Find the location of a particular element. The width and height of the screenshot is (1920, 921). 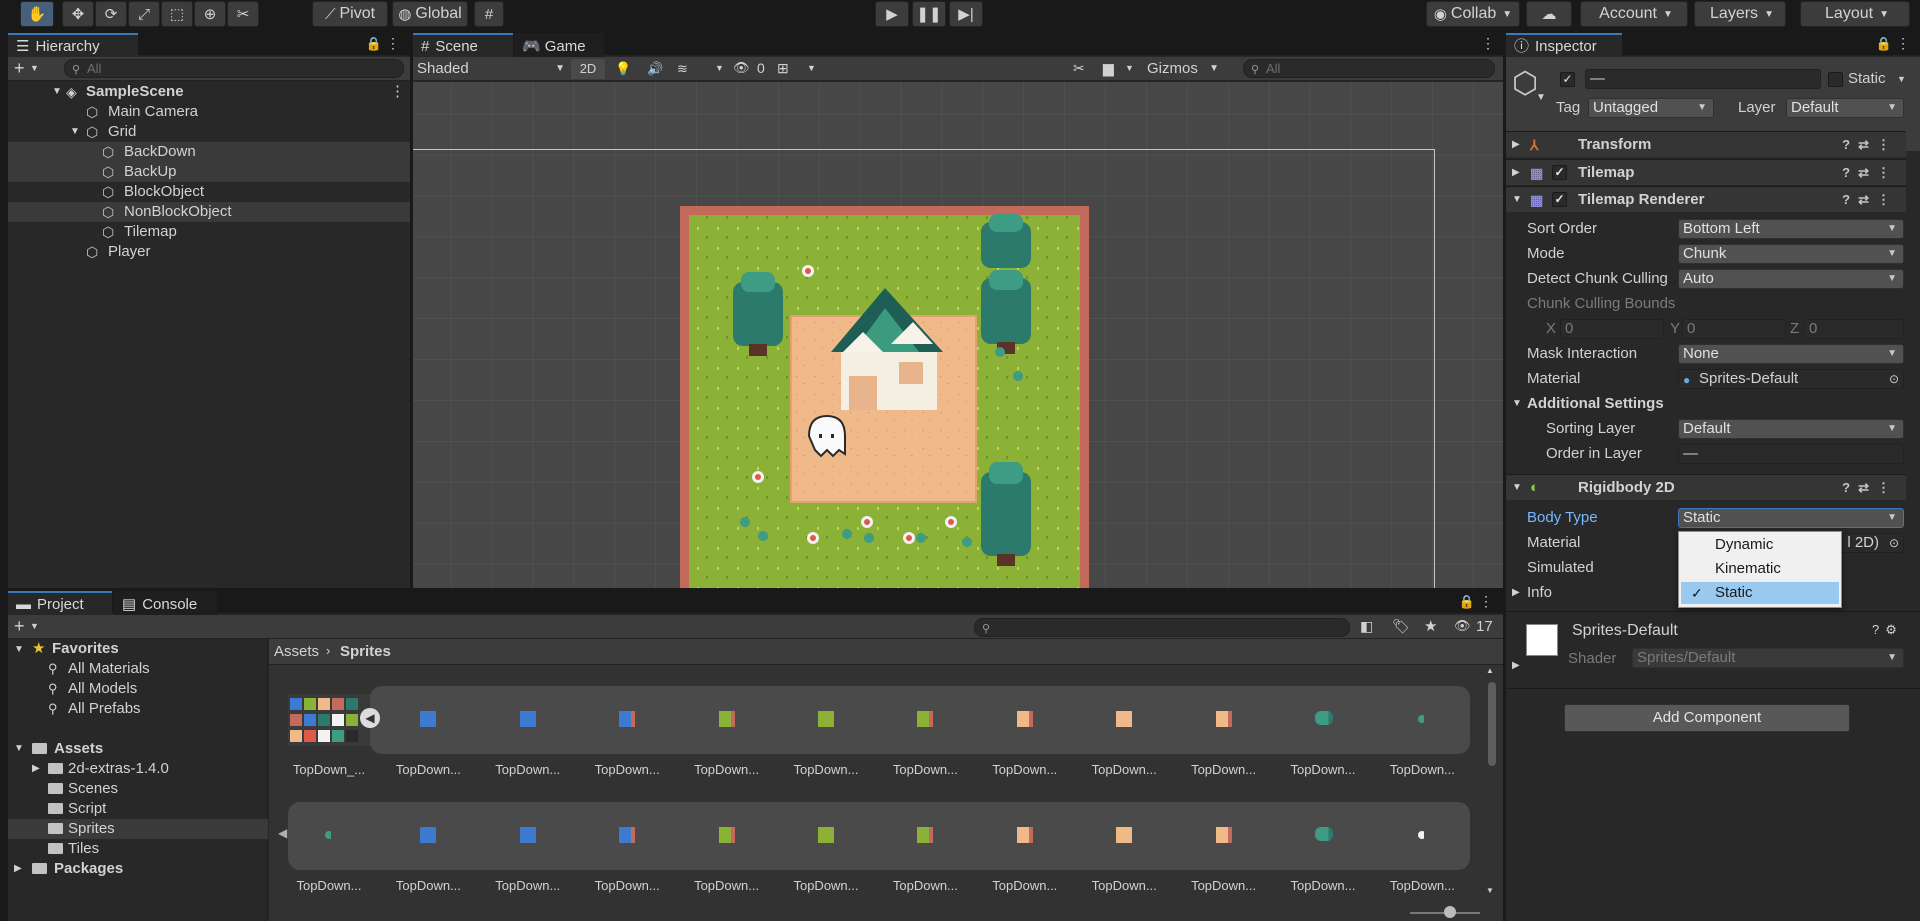

slider-handle is located at coordinates (1450, 912).